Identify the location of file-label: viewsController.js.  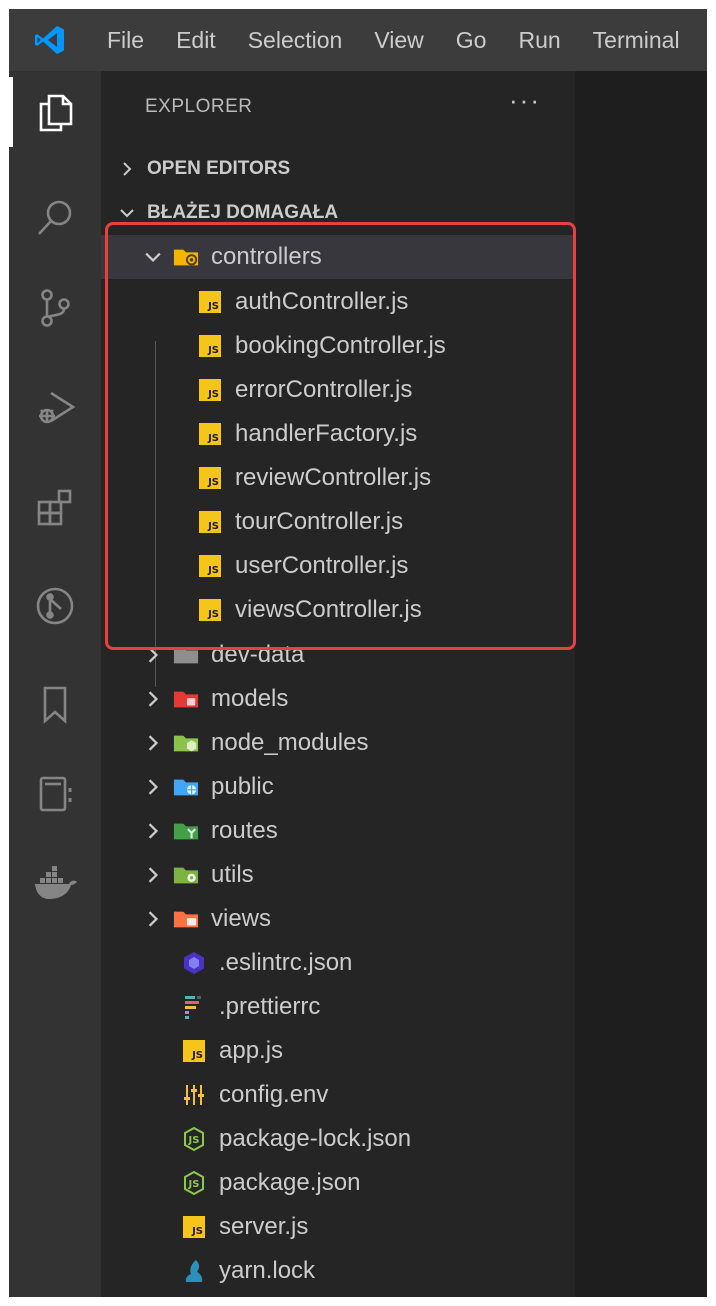
(328, 609).